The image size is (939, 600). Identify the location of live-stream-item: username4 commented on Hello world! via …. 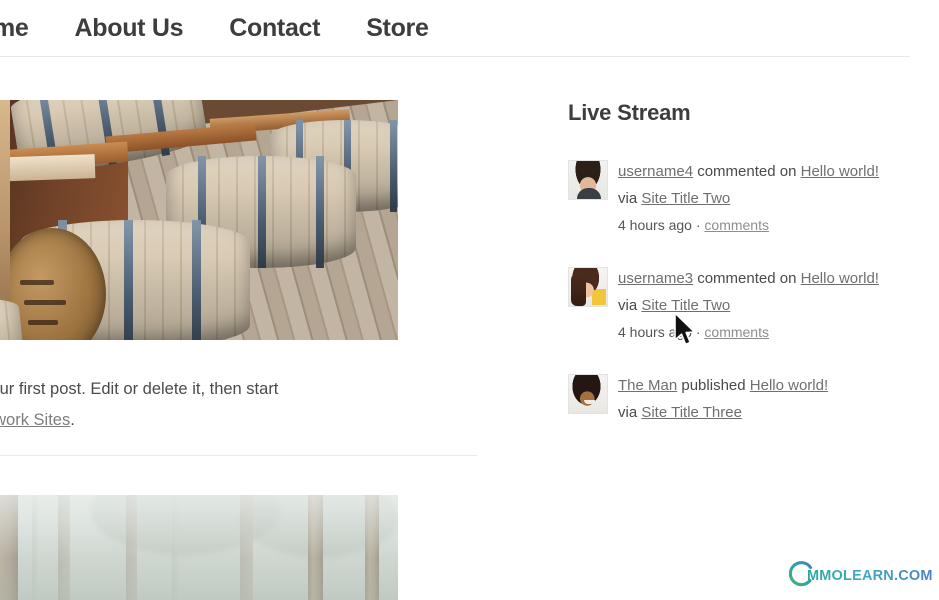
(733, 198).